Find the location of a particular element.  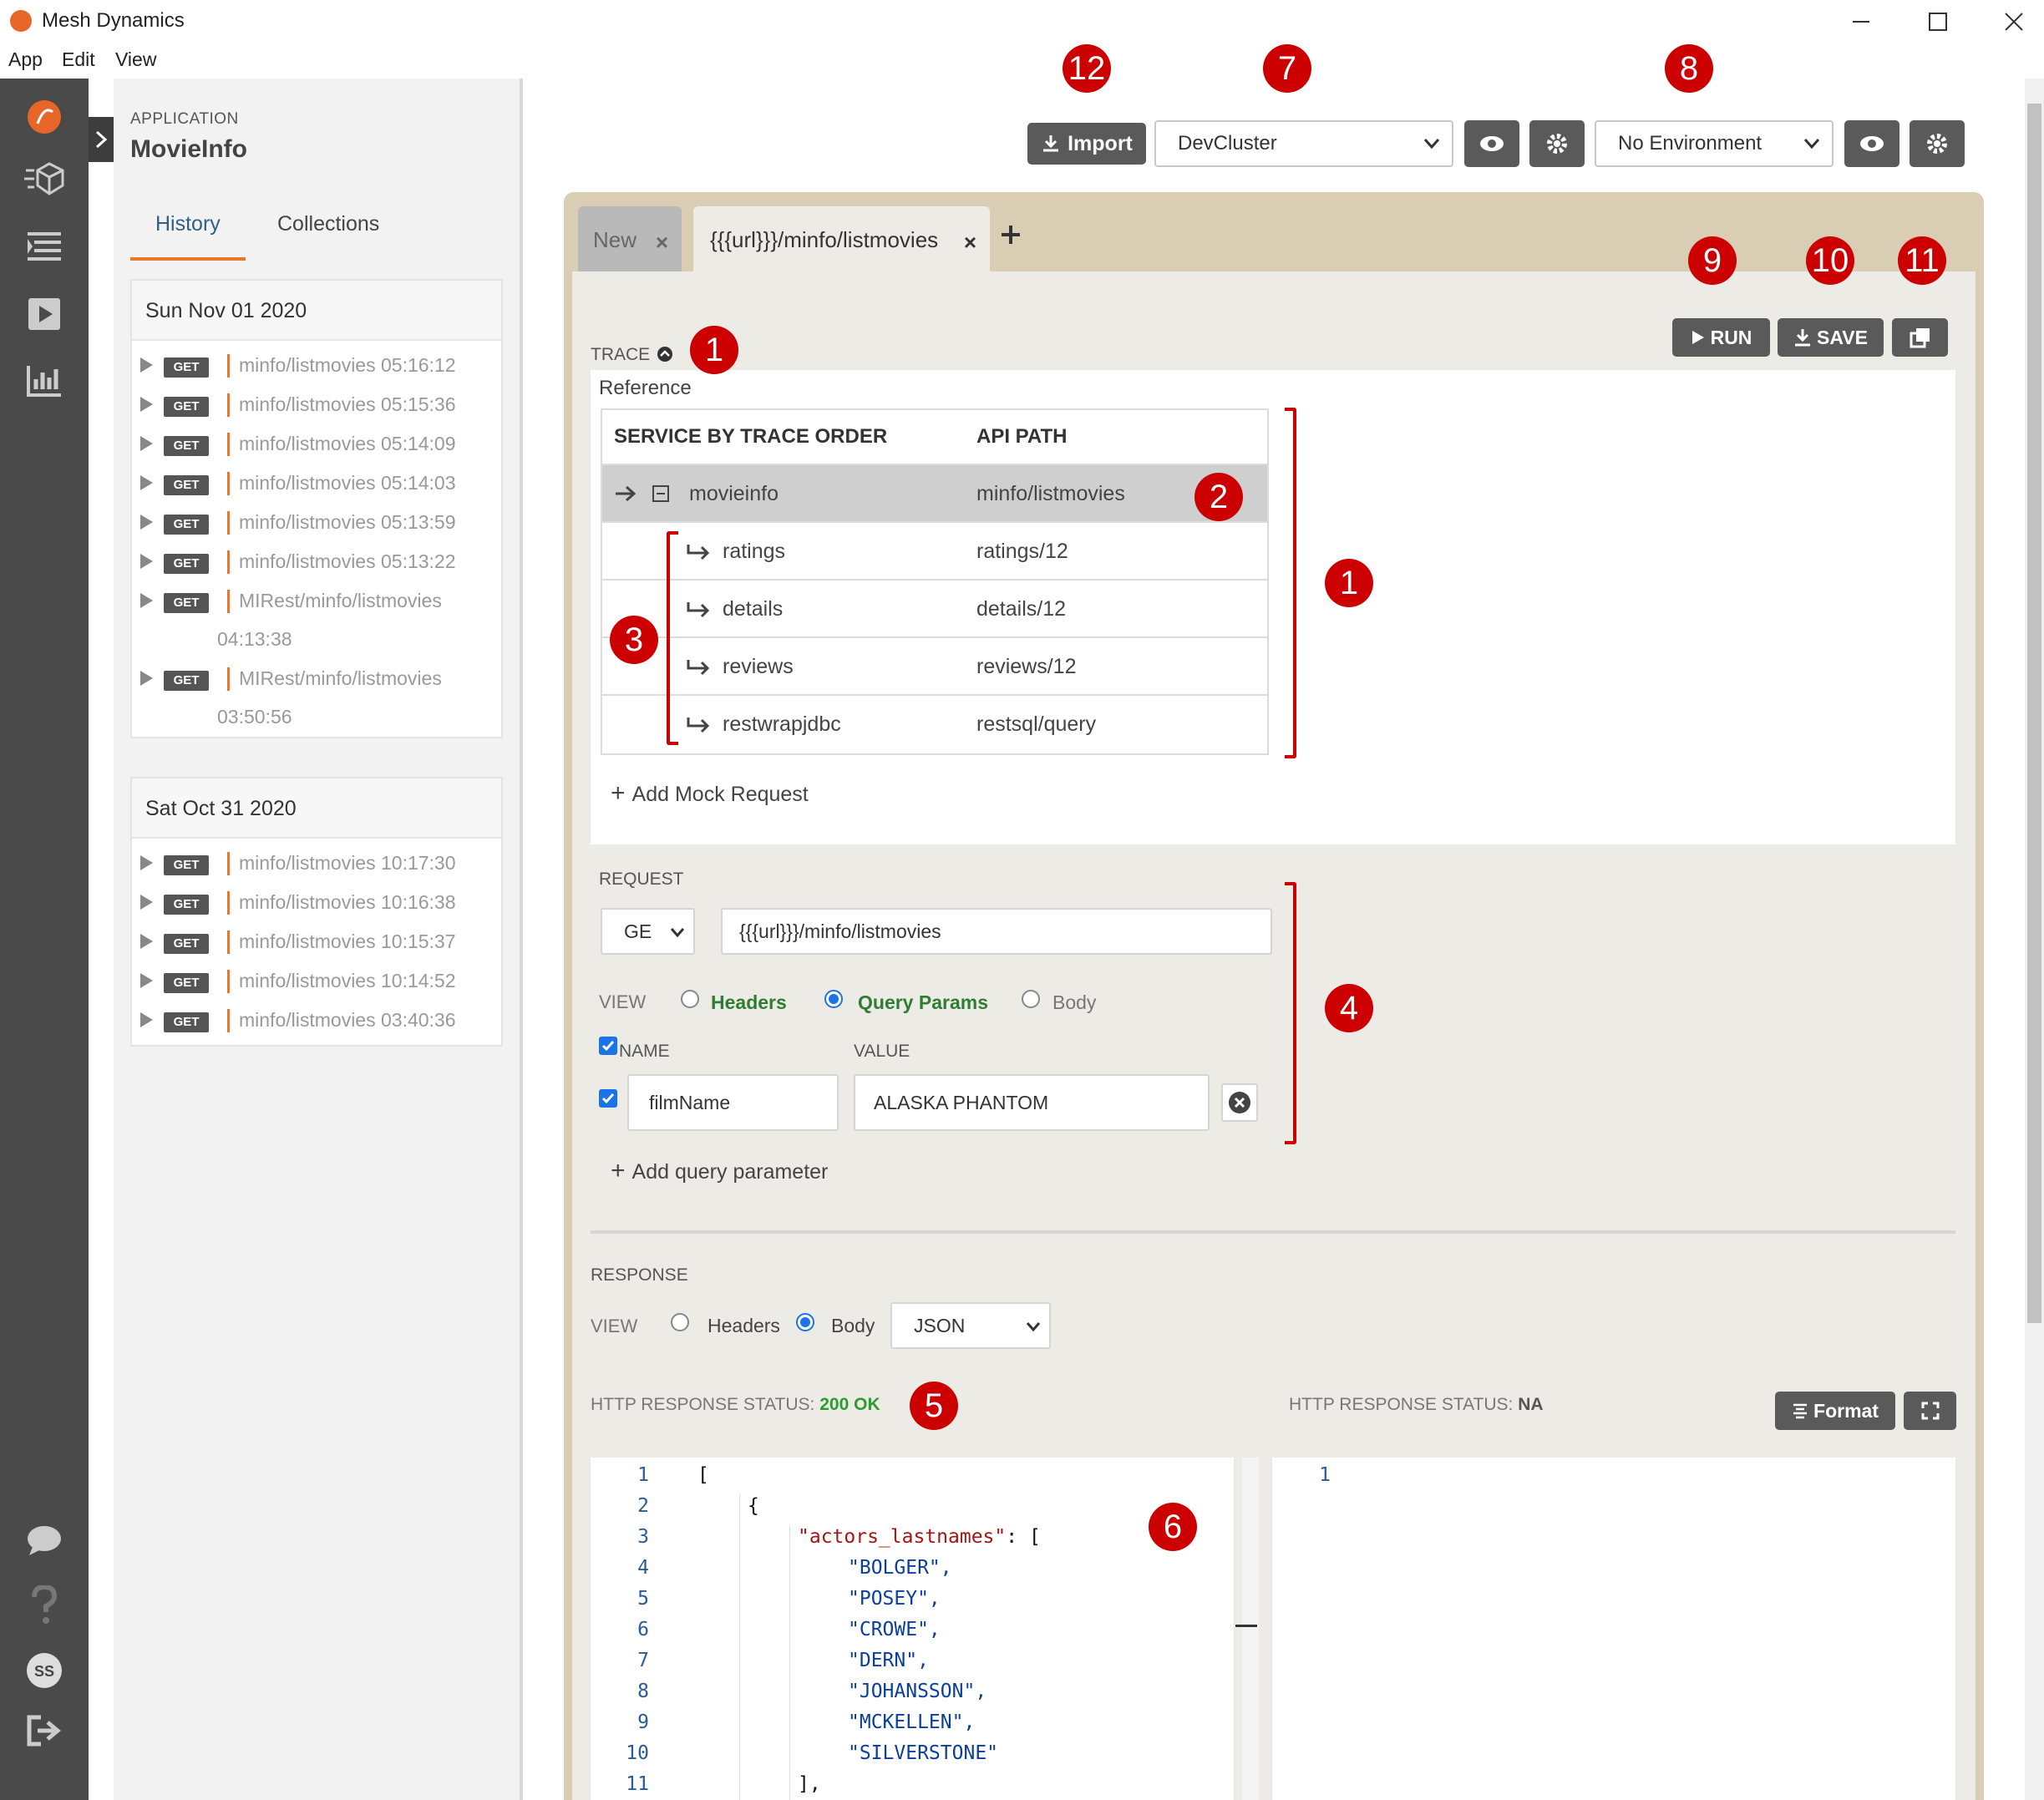

tab-collections: Collections is located at coordinates (328, 224).